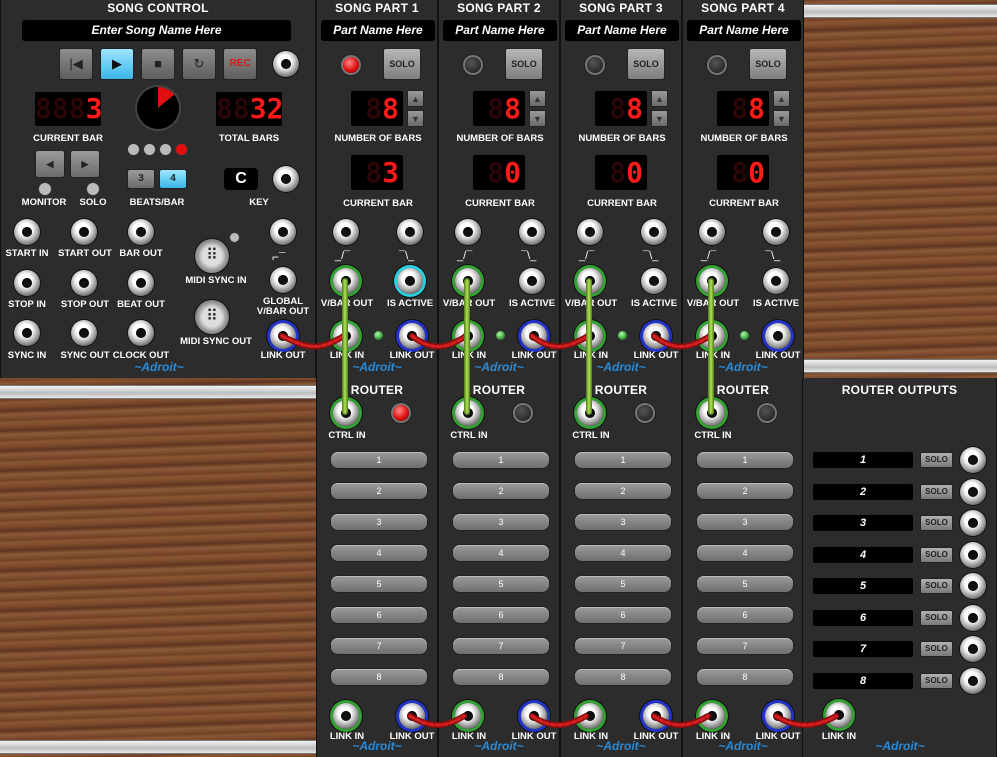 The width and height of the screenshot is (997, 757). Describe the element at coordinates (45, 189) in the screenshot. I see `monitor-led` at that location.